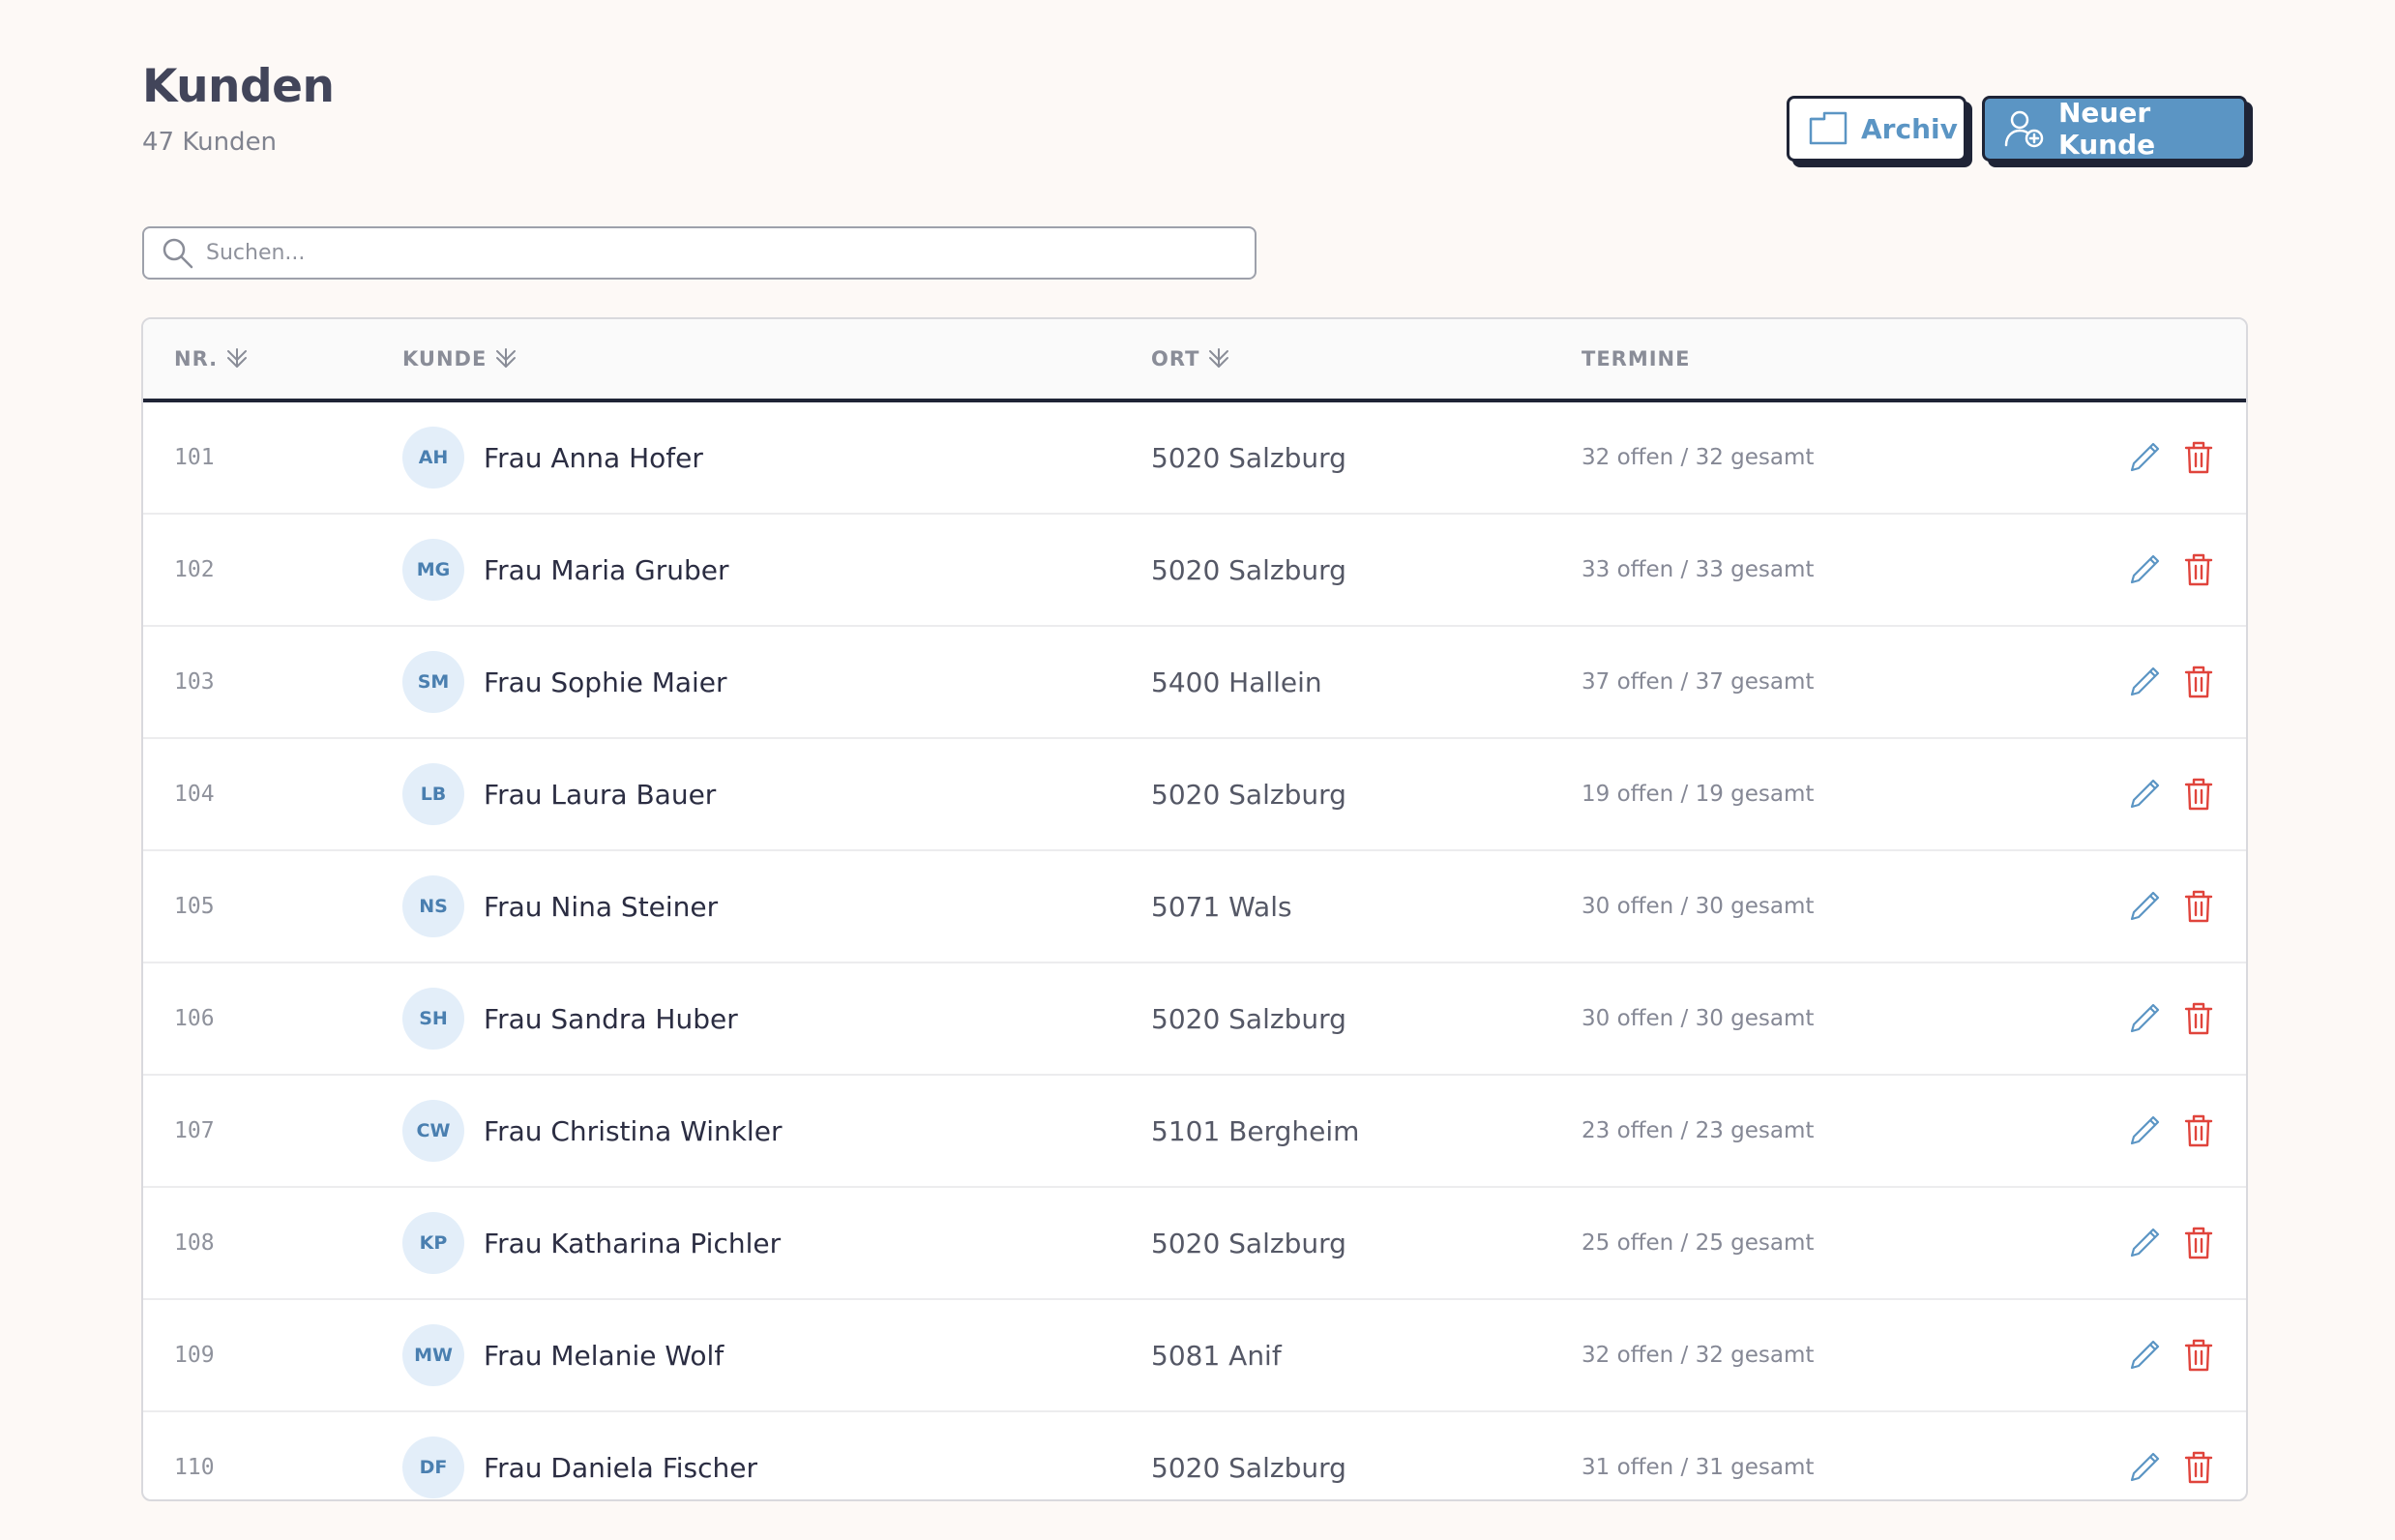 This screenshot has width=2395, height=1540. Describe the element at coordinates (611, 1019) in the screenshot. I see `customer-name: Frau Sandra Huber` at that location.